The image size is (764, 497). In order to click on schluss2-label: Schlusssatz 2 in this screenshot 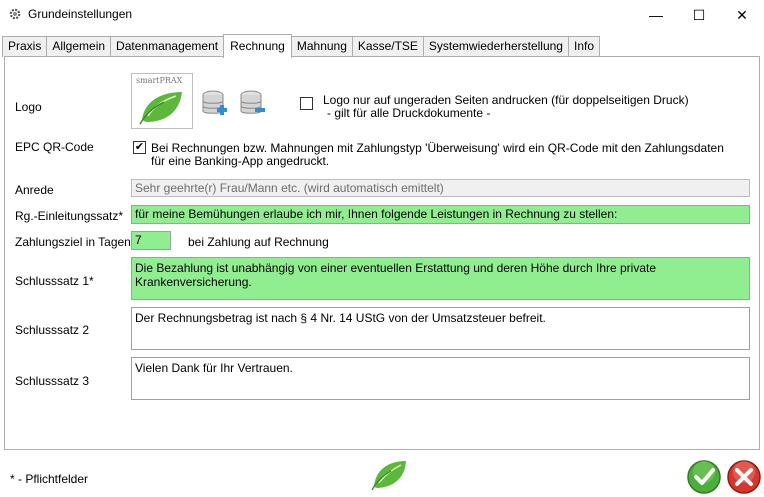, I will do `click(52, 330)`.